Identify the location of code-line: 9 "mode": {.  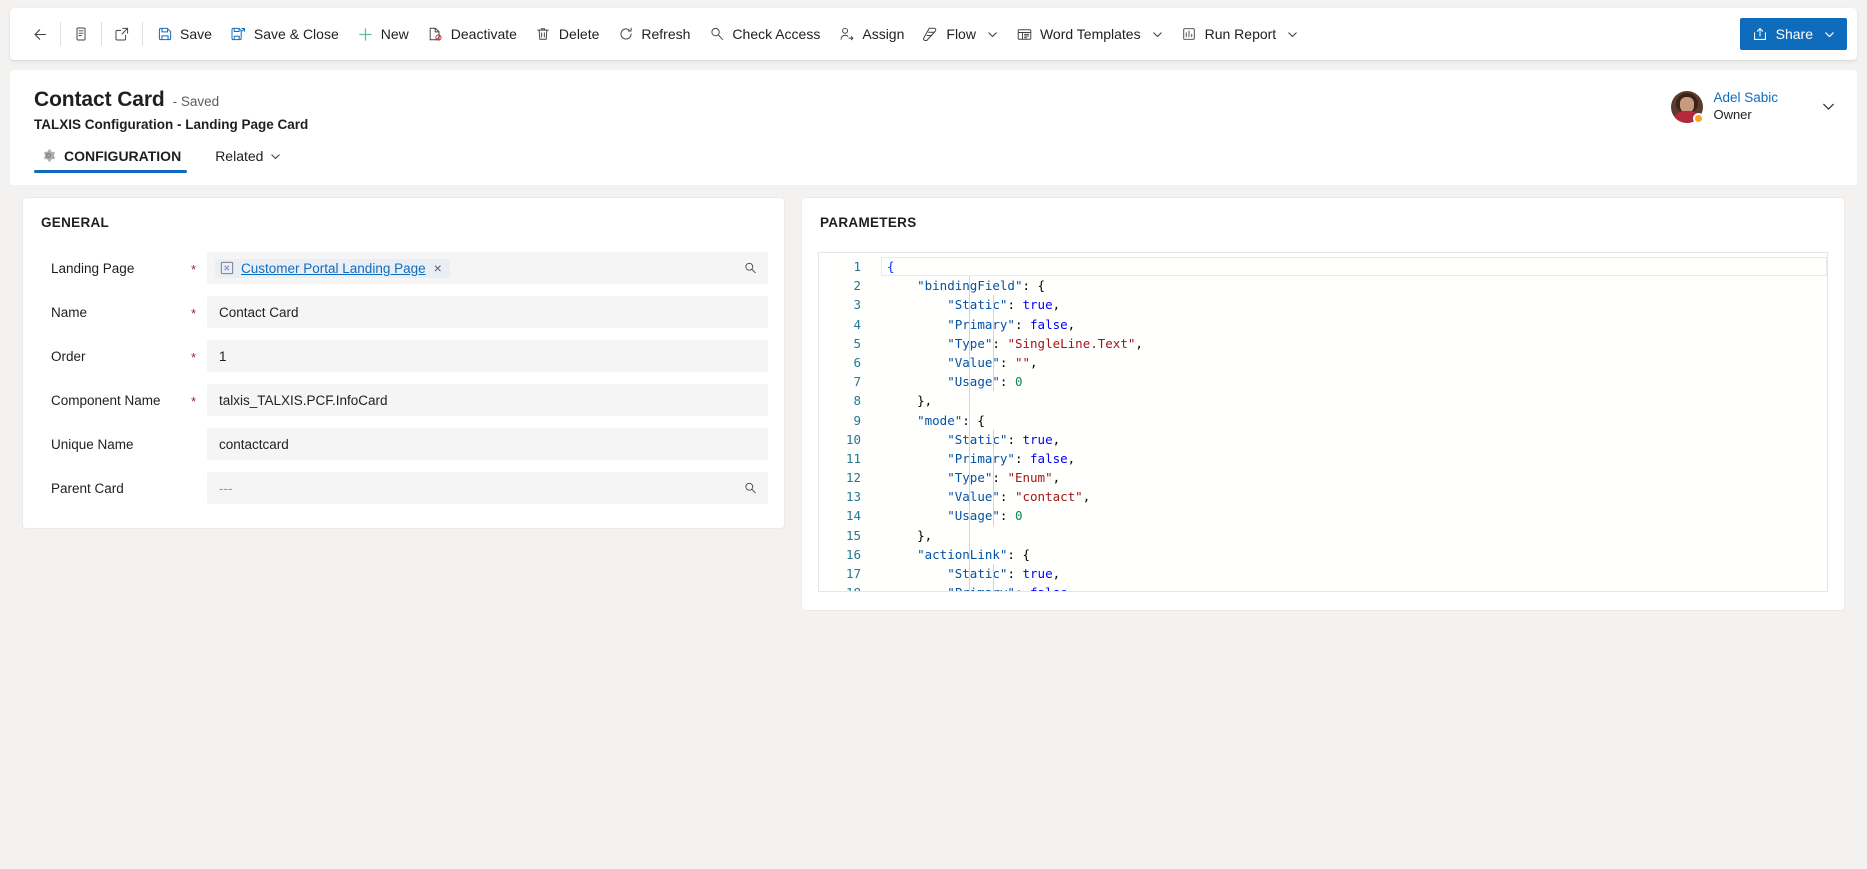
(1323, 420).